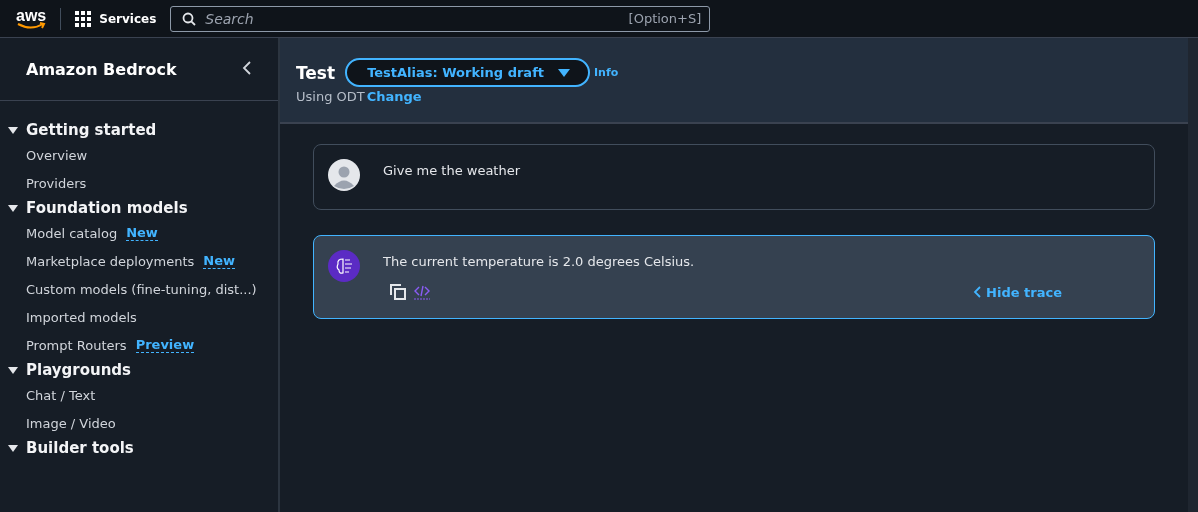 This screenshot has height=512, width=1198. Describe the element at coordinates (422, 292) in the screenshot. I see `code-icon` at that location.